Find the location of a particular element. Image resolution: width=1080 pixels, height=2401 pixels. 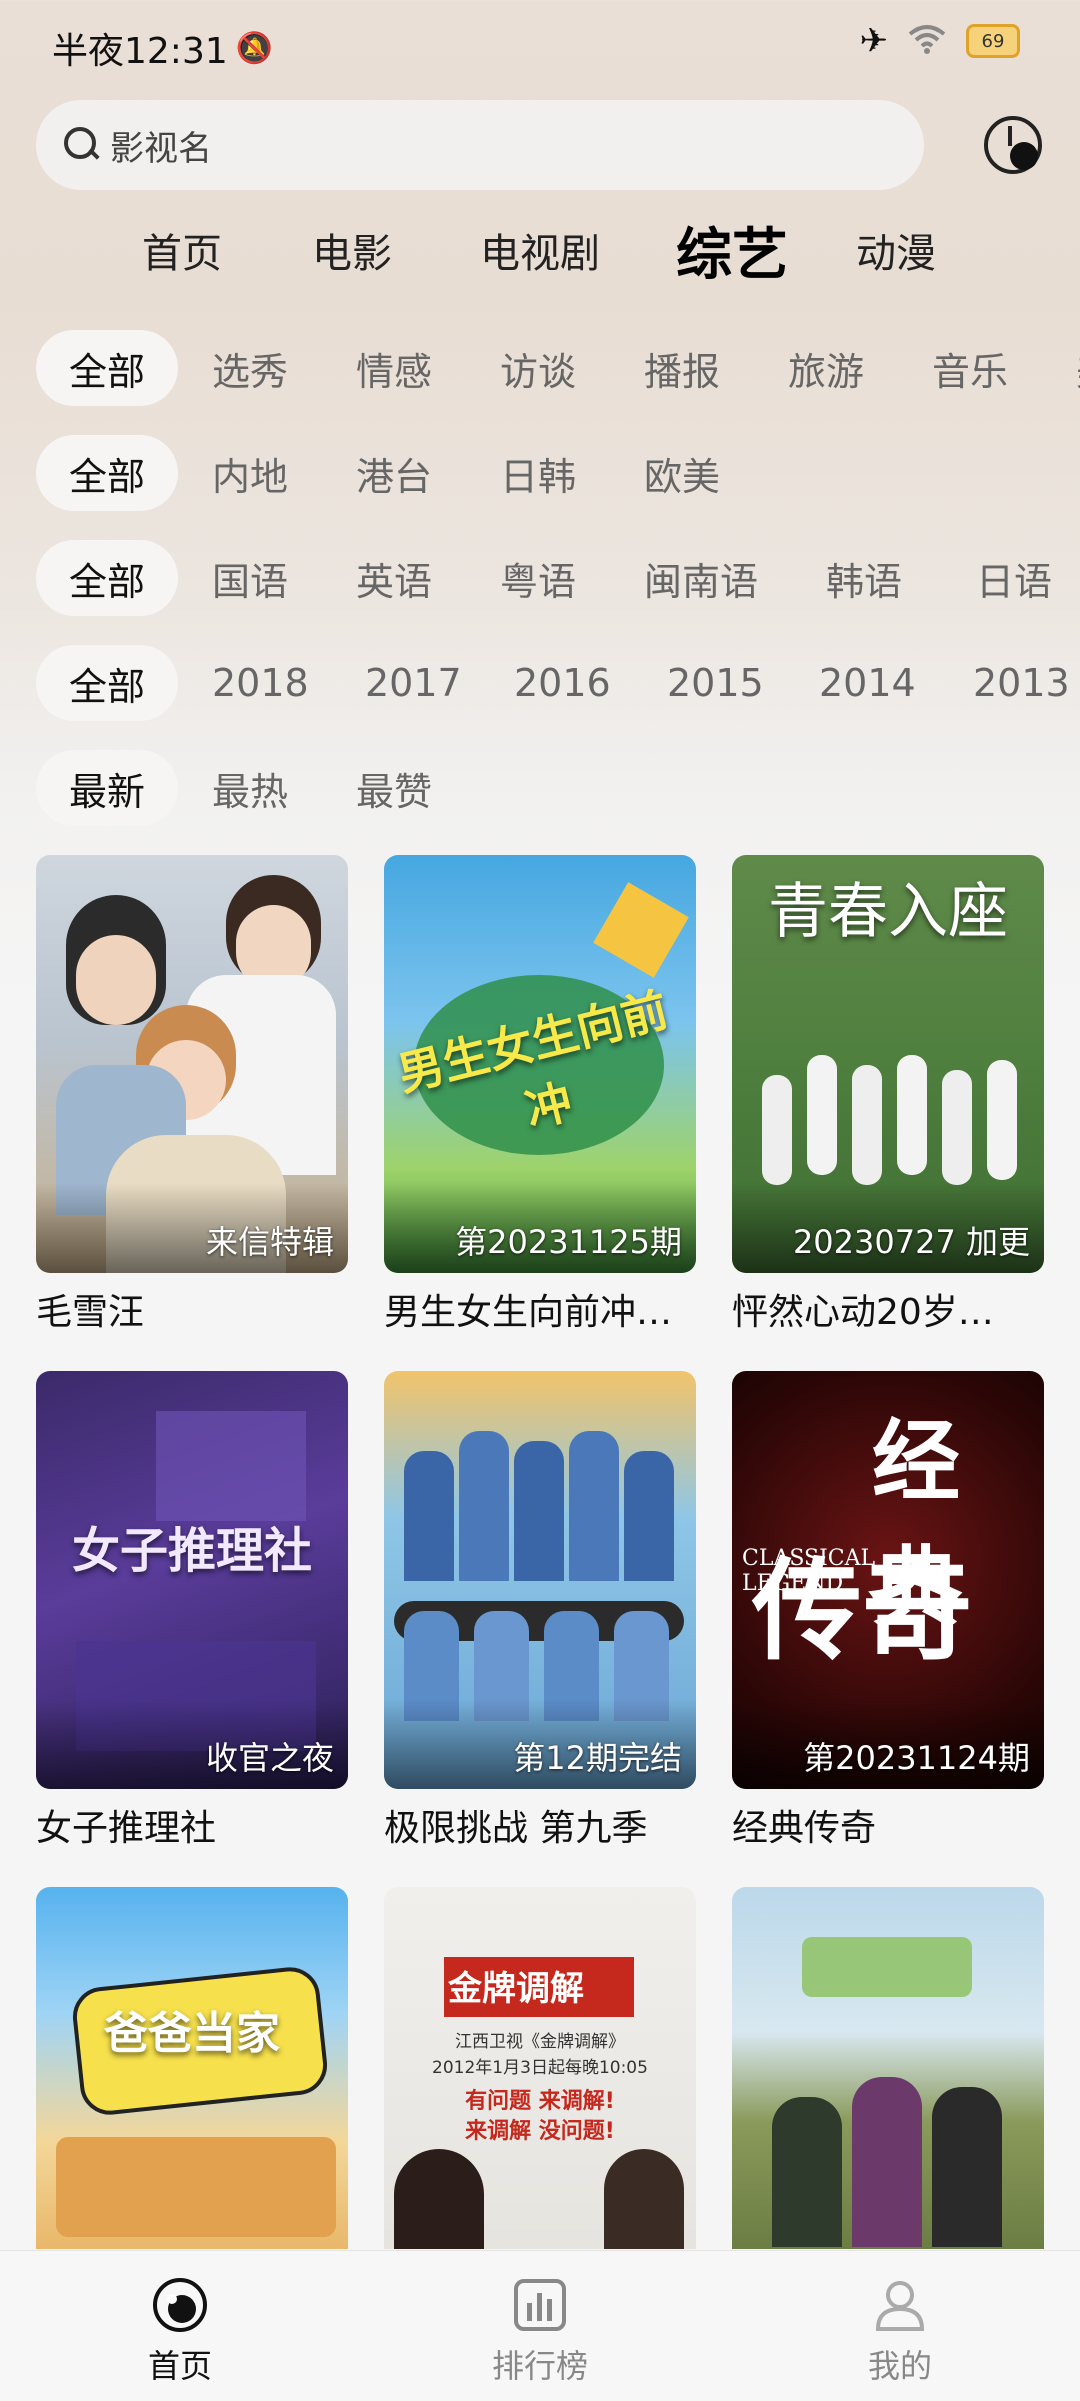

poster-subtitle-art: CLASSICAL LEGEND is located at coordinates (809, 1571).